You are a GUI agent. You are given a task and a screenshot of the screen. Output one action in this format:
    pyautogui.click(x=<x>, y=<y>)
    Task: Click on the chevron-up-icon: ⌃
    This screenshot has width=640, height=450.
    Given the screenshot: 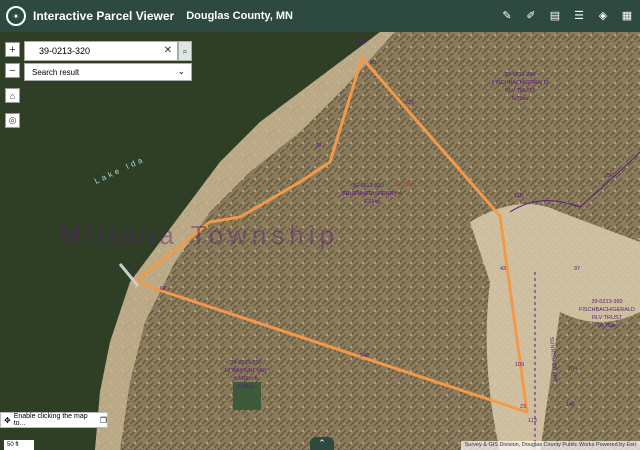 What is the action you would take?
    pyautogui.click(x=322, y=443)
    